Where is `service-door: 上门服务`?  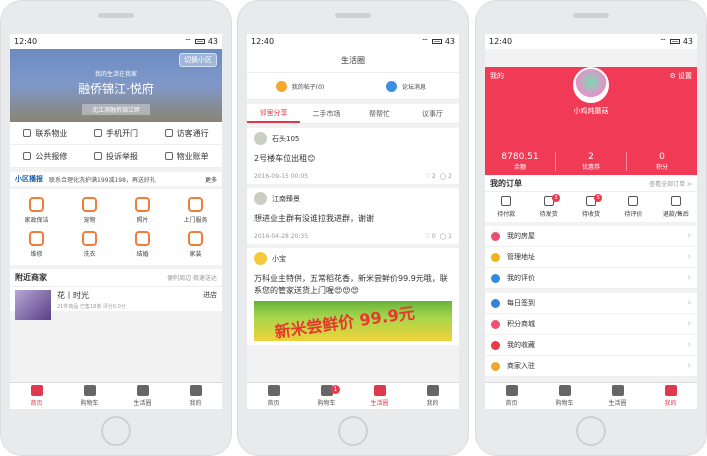
service-door: 上门服务 is located at coordinates (195, 210).